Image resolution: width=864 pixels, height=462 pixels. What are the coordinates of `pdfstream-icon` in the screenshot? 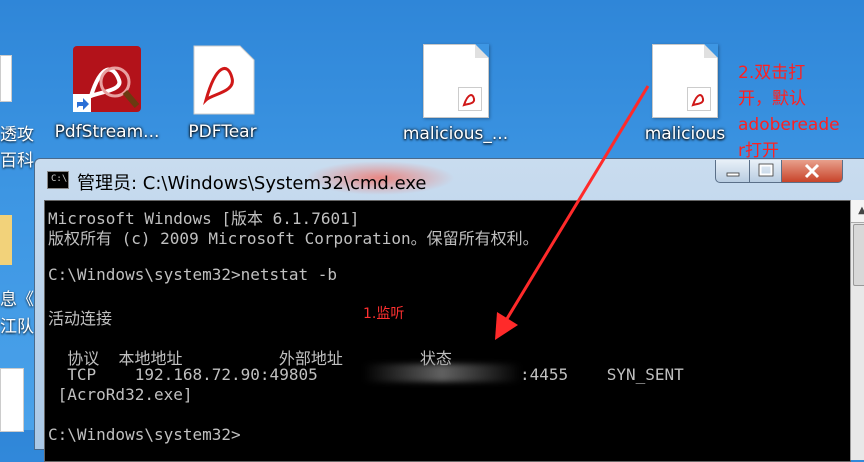 It's located at (107, 80).